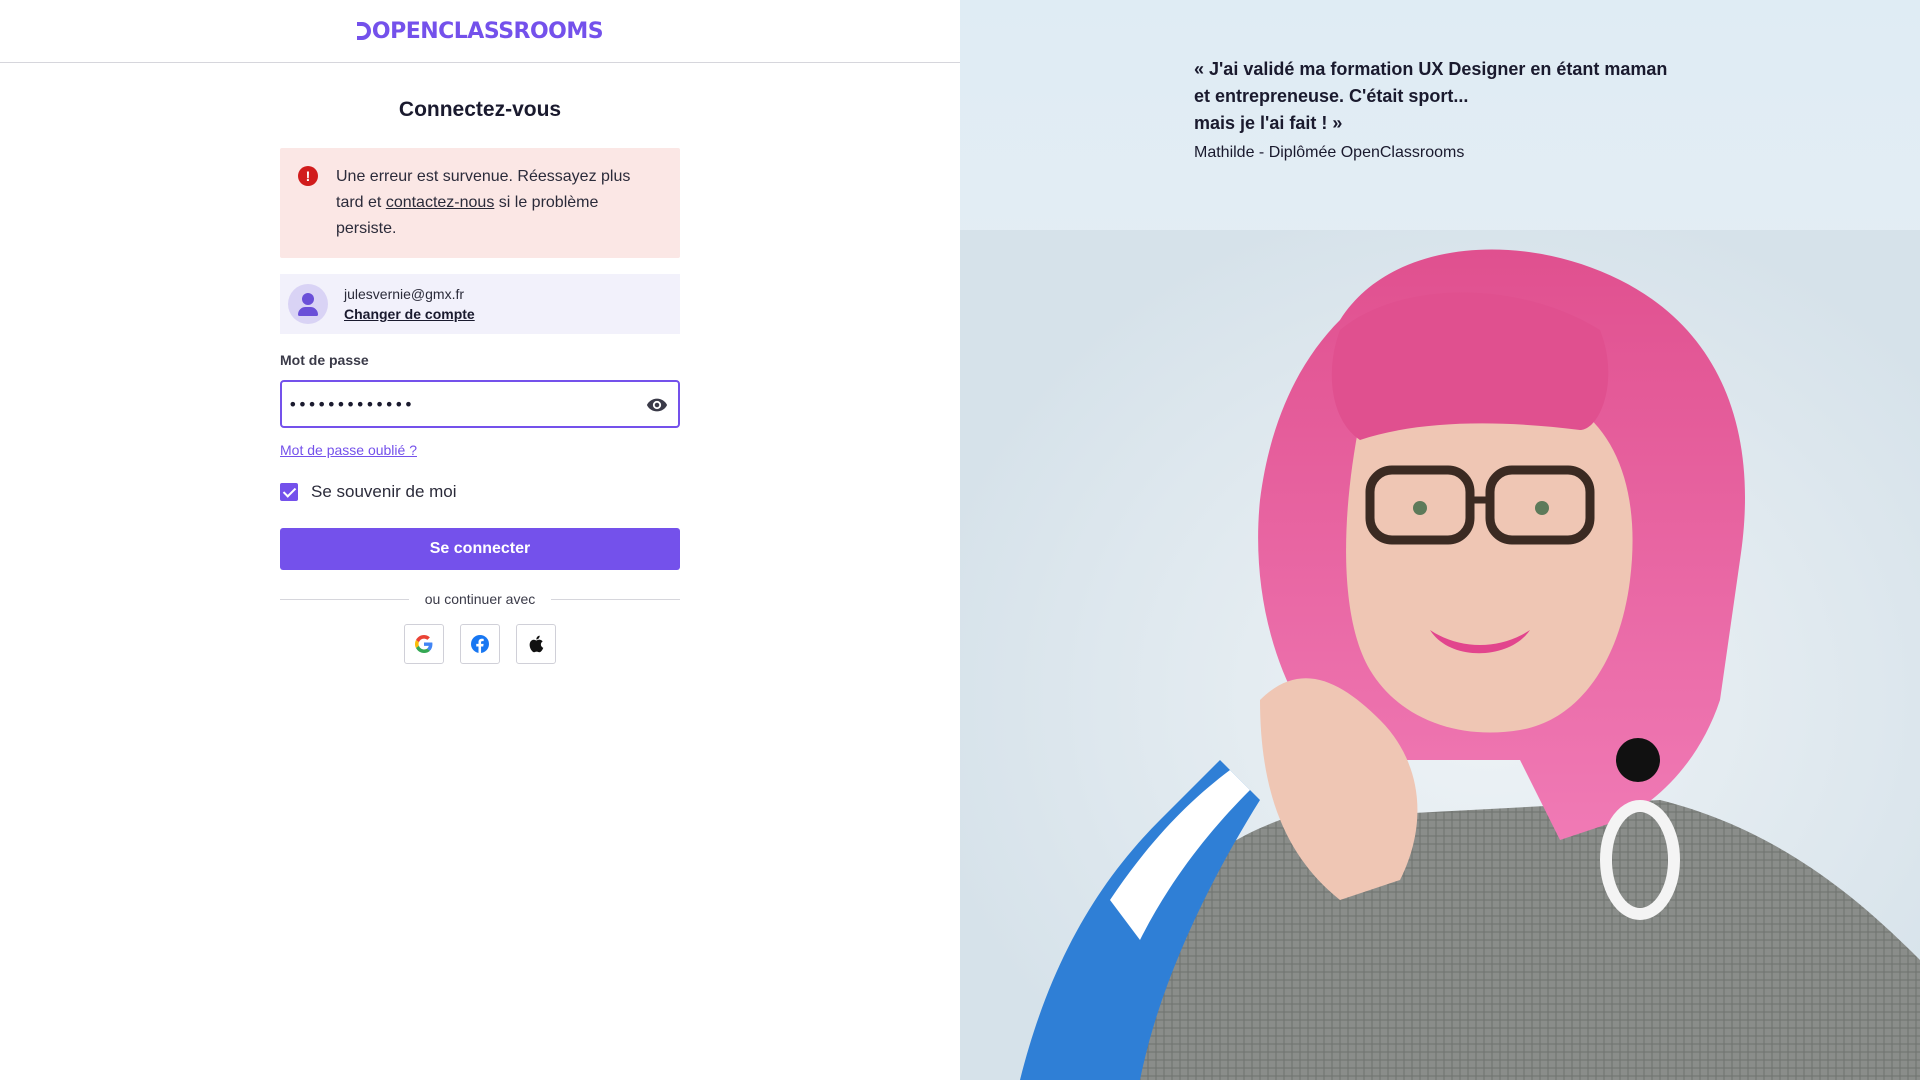 The width and height of the screenshot is (1920, 1080). Describe the element at coordinates (344, 599) in the screenshot. I see `divider-line-left` at that location.